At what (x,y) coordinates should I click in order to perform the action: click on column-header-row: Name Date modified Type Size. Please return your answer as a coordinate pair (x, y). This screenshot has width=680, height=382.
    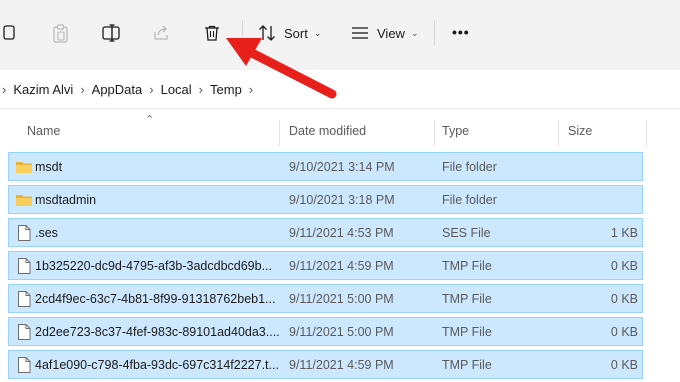
    Looking at the image, I should click on (340, 131).